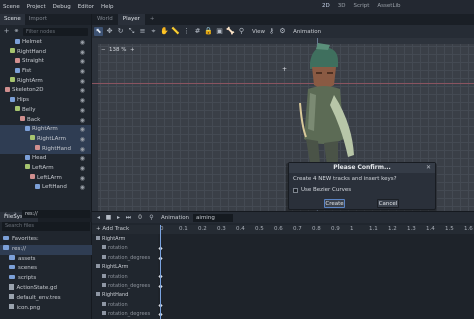  I want to click on pin-icon: ⚲, so click(151, 217).